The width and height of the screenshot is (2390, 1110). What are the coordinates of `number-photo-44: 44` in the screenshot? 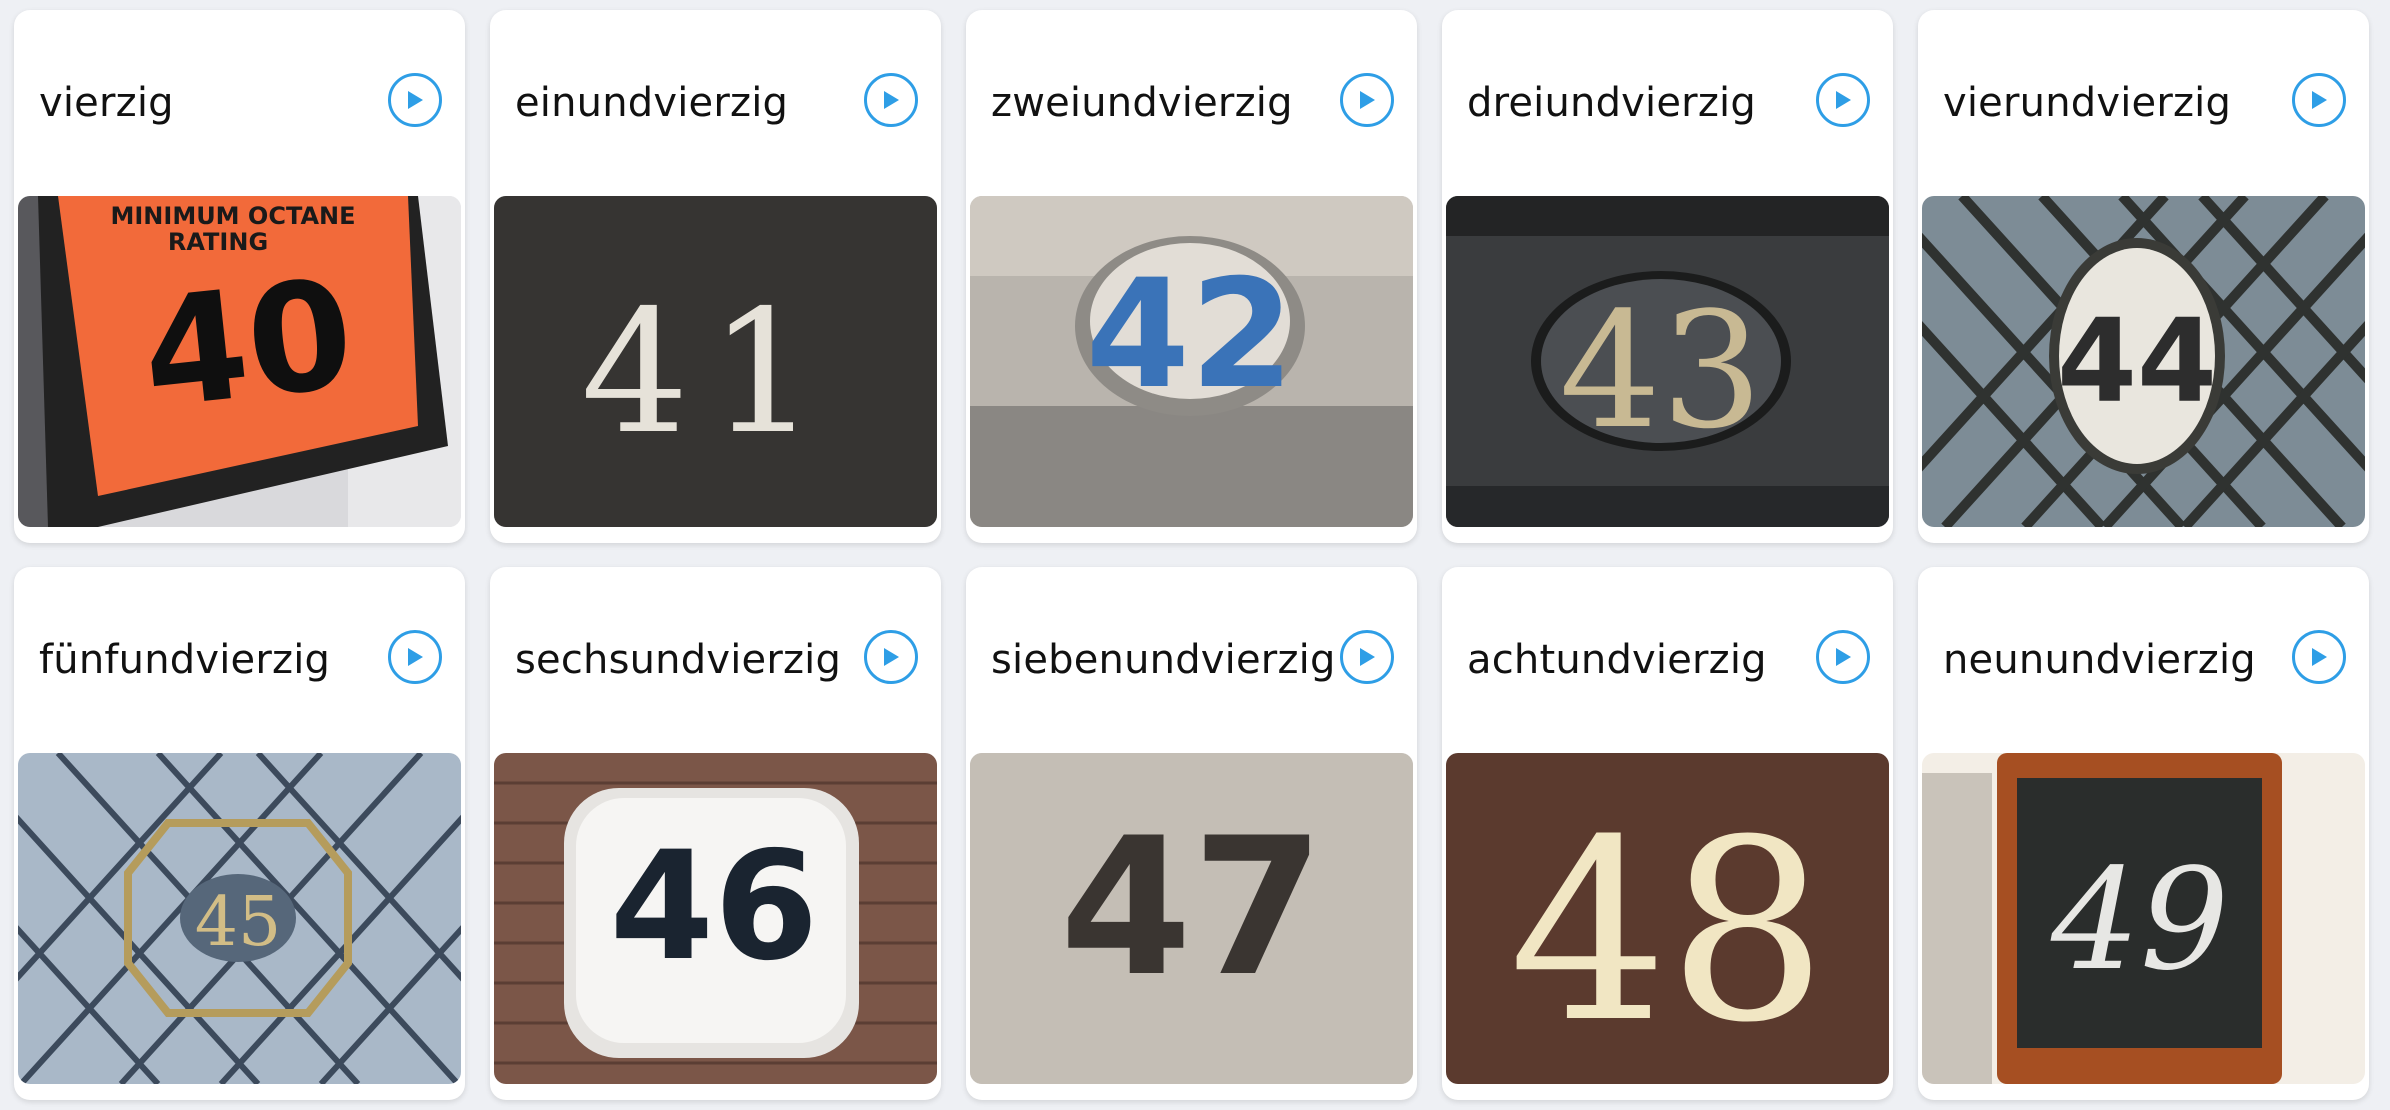 It's located at (2143, 361).